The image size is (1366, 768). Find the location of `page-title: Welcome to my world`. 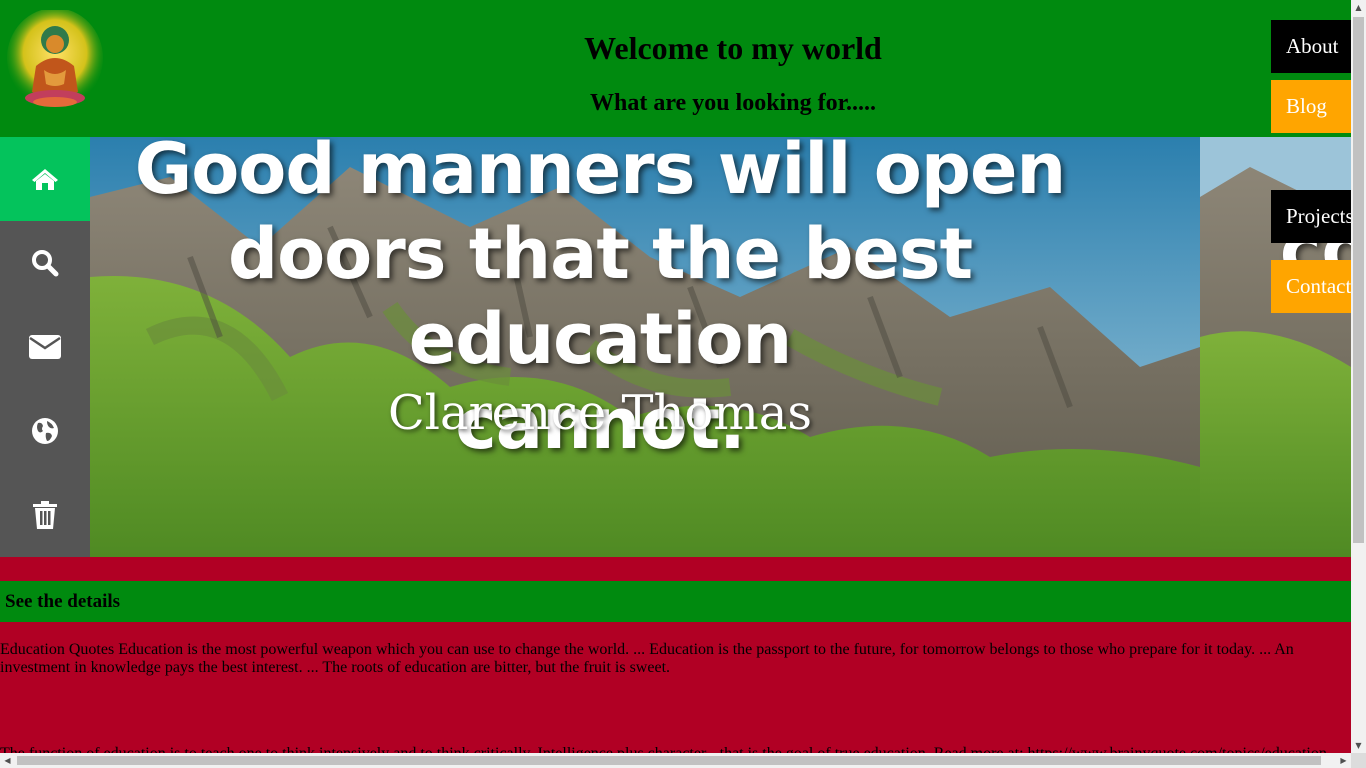

page-title: Welcome to my world is located at coordinates (733, 48).